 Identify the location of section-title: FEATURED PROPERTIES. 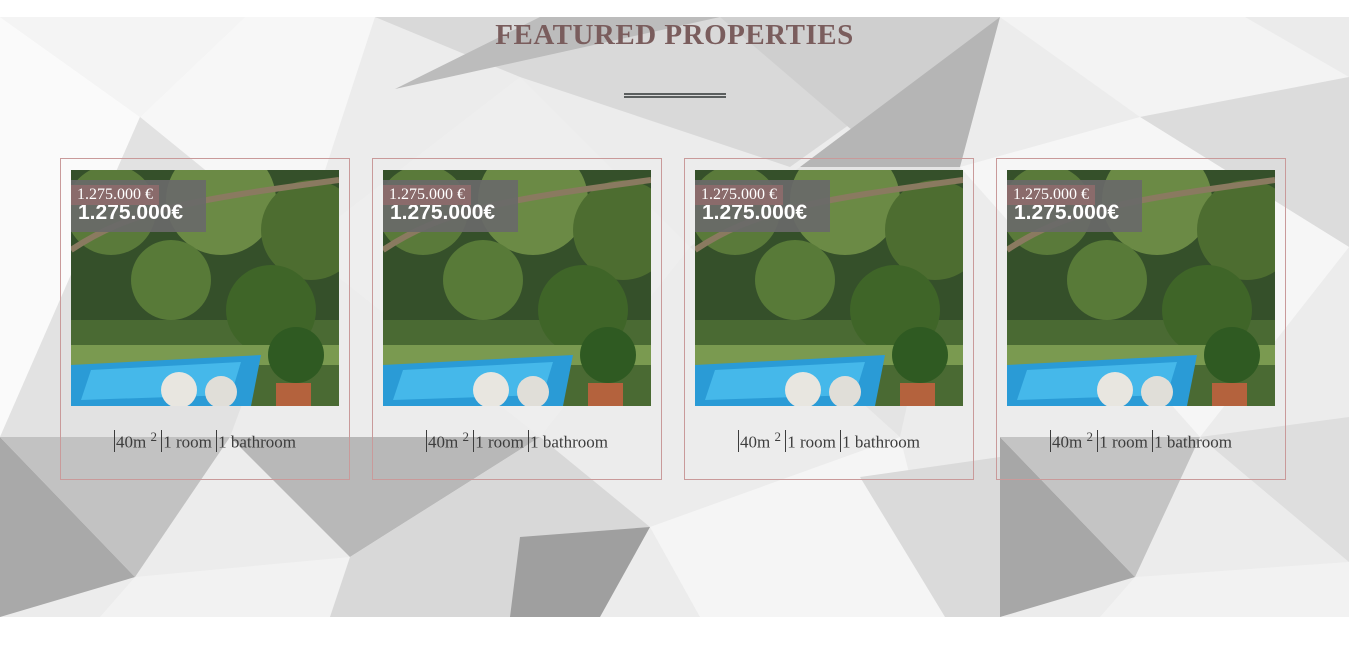
(674, 35).